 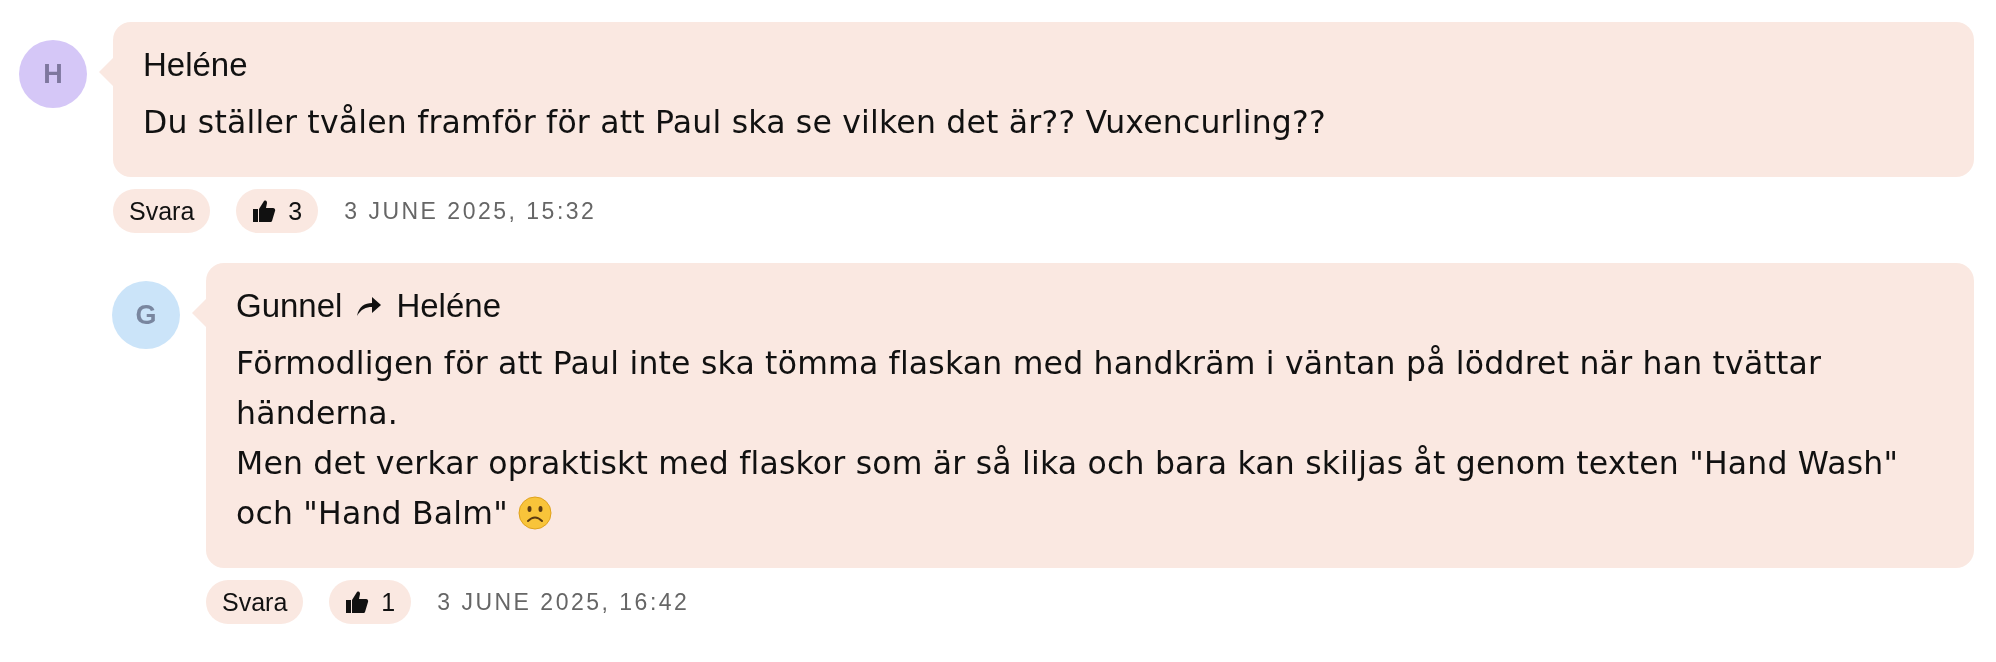 I want to click on reply-to-name: Heléne, so click(x=448, y=305).